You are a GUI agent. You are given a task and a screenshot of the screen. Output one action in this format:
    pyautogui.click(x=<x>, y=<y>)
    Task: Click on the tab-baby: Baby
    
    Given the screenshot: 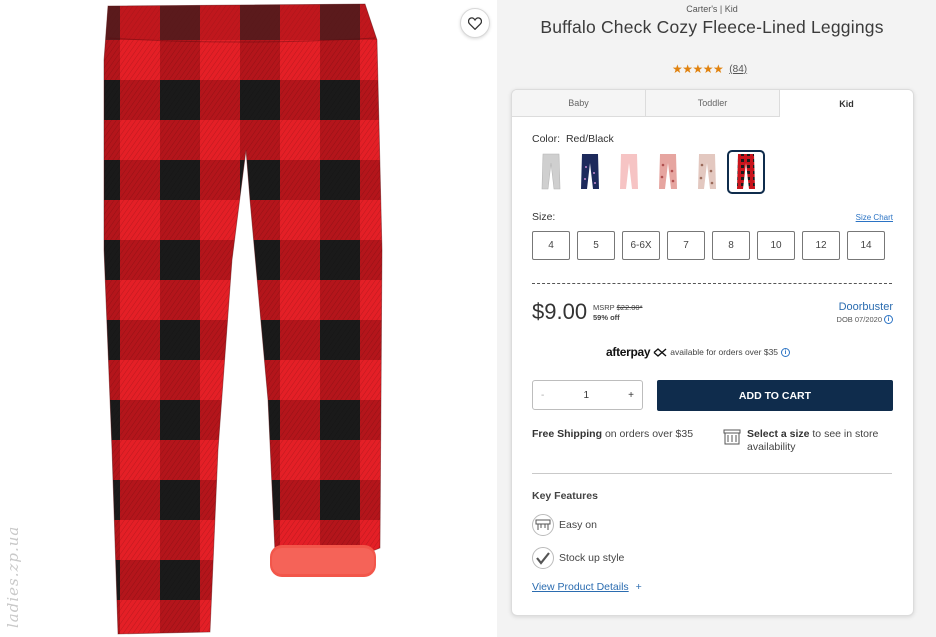 What is the action you would take?
    pyautogui.click(x=579, y=103)
    